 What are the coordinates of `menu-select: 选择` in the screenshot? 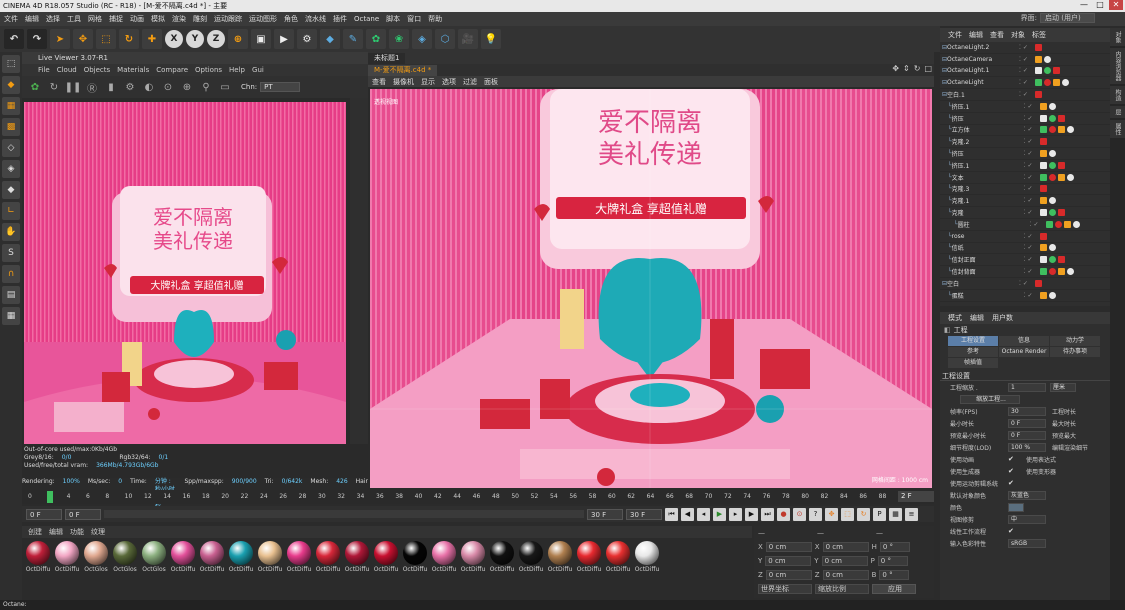 It's located at (53, 19).